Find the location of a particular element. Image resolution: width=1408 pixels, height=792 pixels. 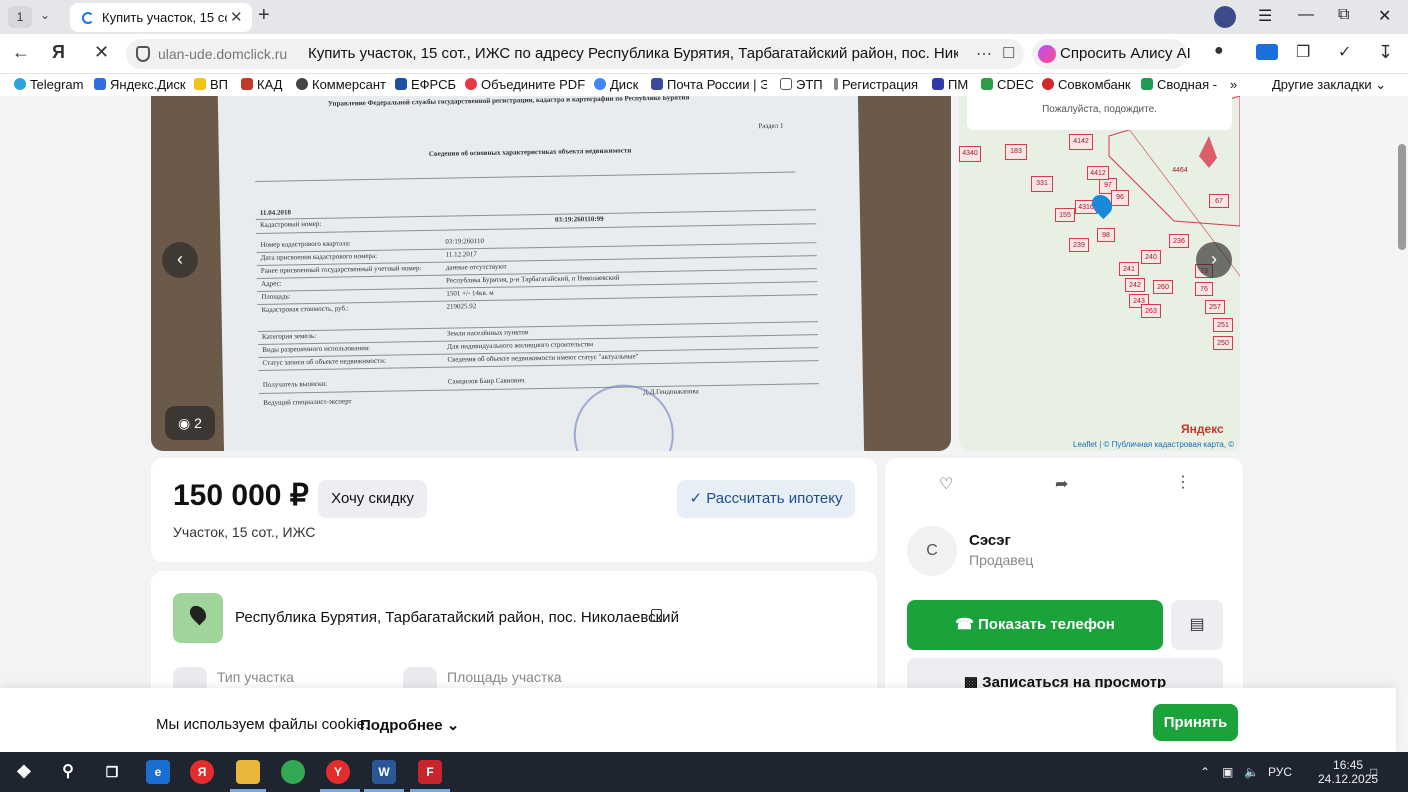

parcel: 240 is located at coordinates (1151, 257).